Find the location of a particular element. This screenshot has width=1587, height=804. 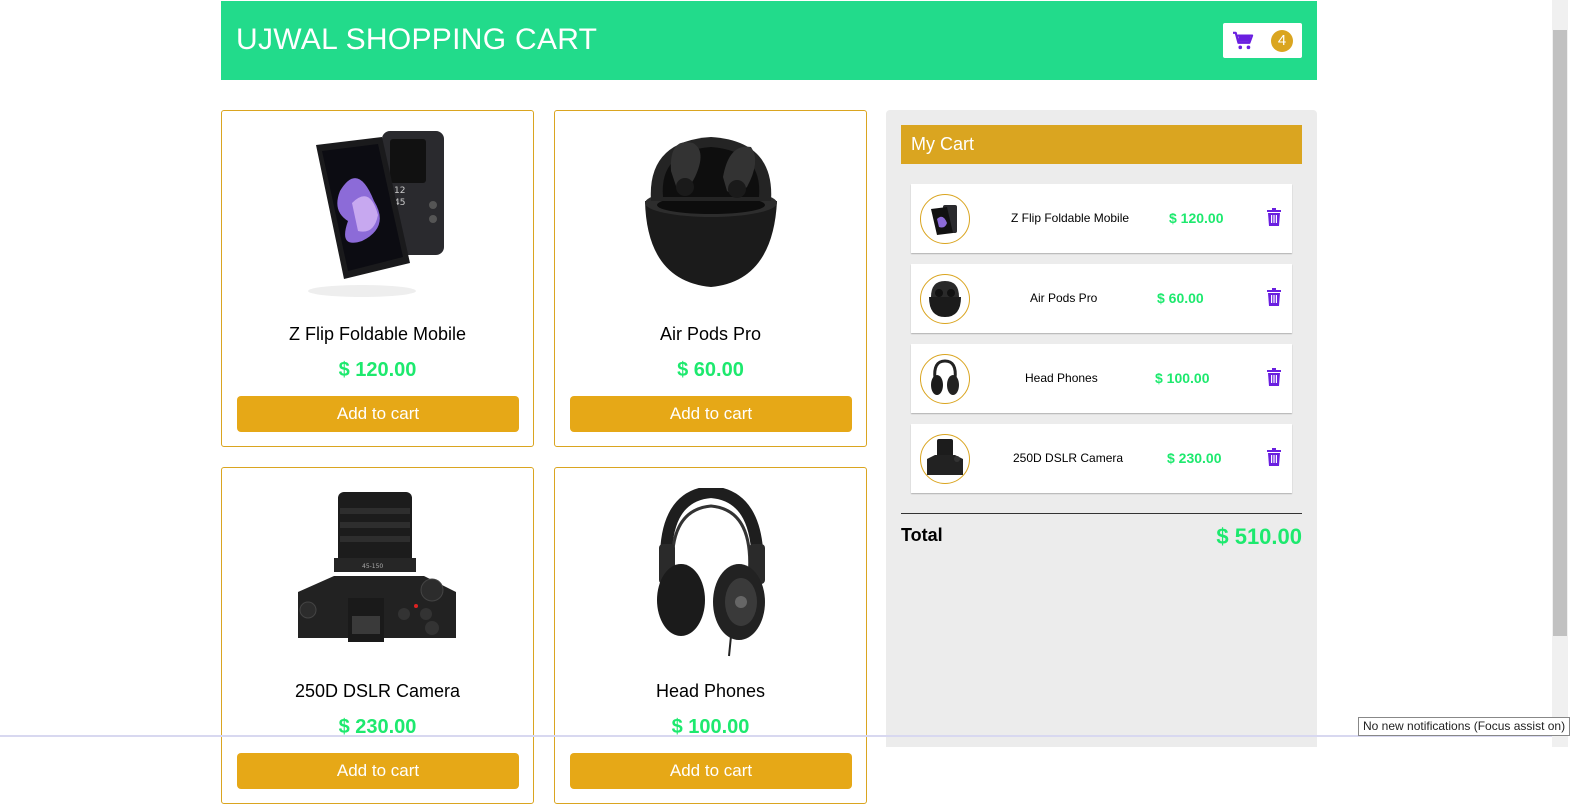

scrollbar-thumb is located at coordinates (1560, 333).